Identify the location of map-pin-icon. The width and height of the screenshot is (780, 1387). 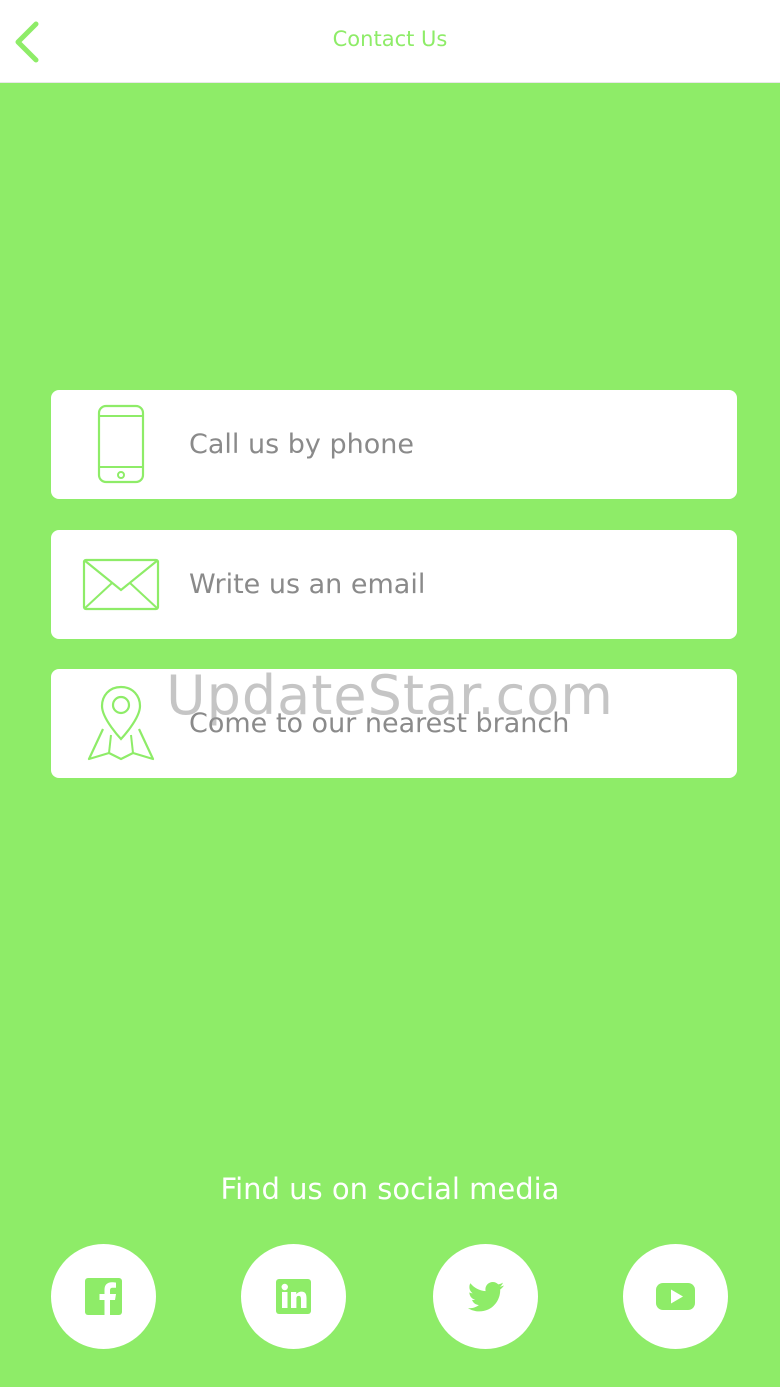
(121, 723).